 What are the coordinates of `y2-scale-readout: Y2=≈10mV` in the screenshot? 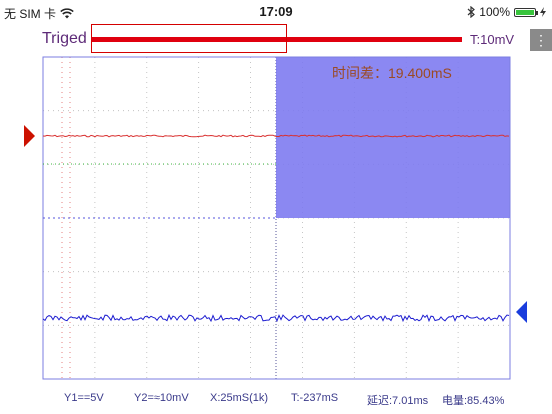 It's located at (161, 398).